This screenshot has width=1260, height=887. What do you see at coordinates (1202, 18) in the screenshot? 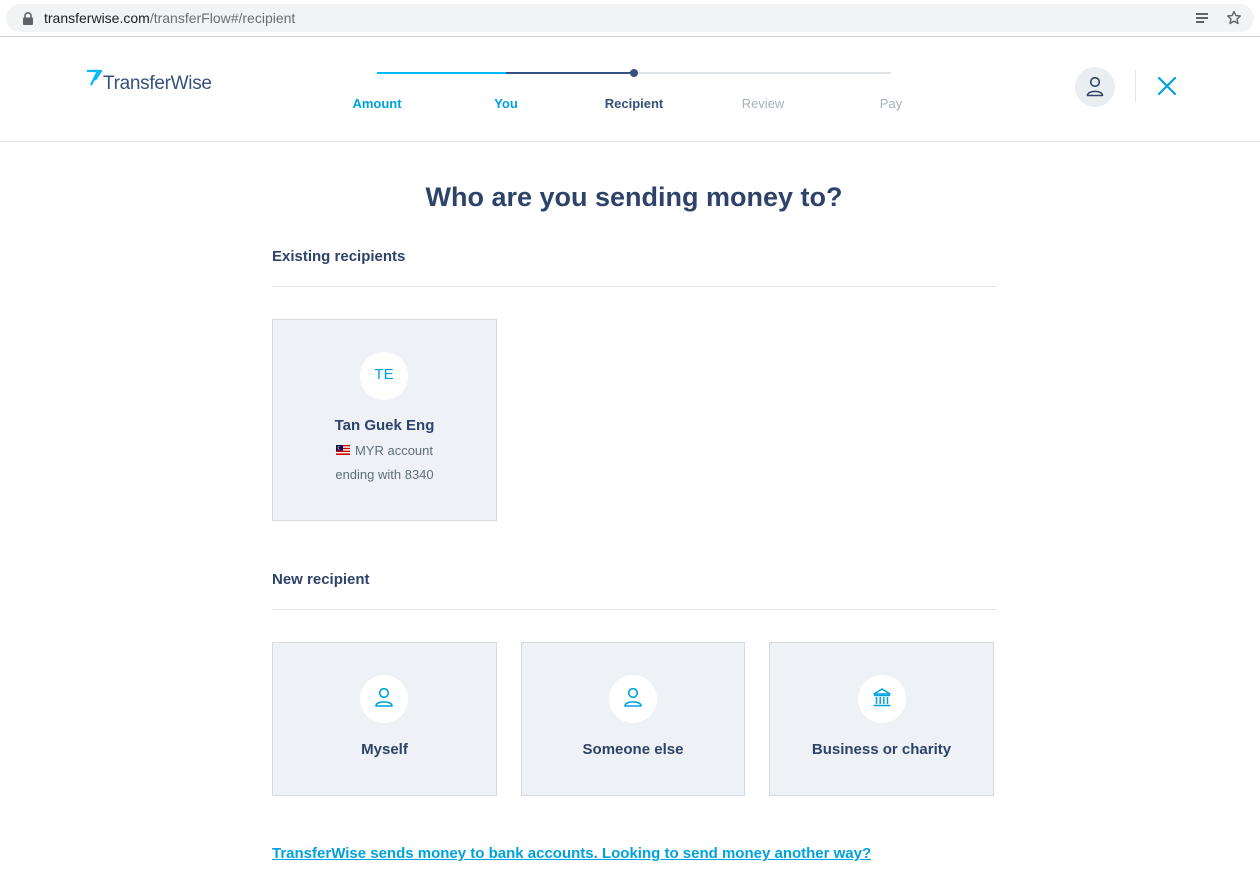
I see `reader-mode-icon` at bounding box center [1202, 18].